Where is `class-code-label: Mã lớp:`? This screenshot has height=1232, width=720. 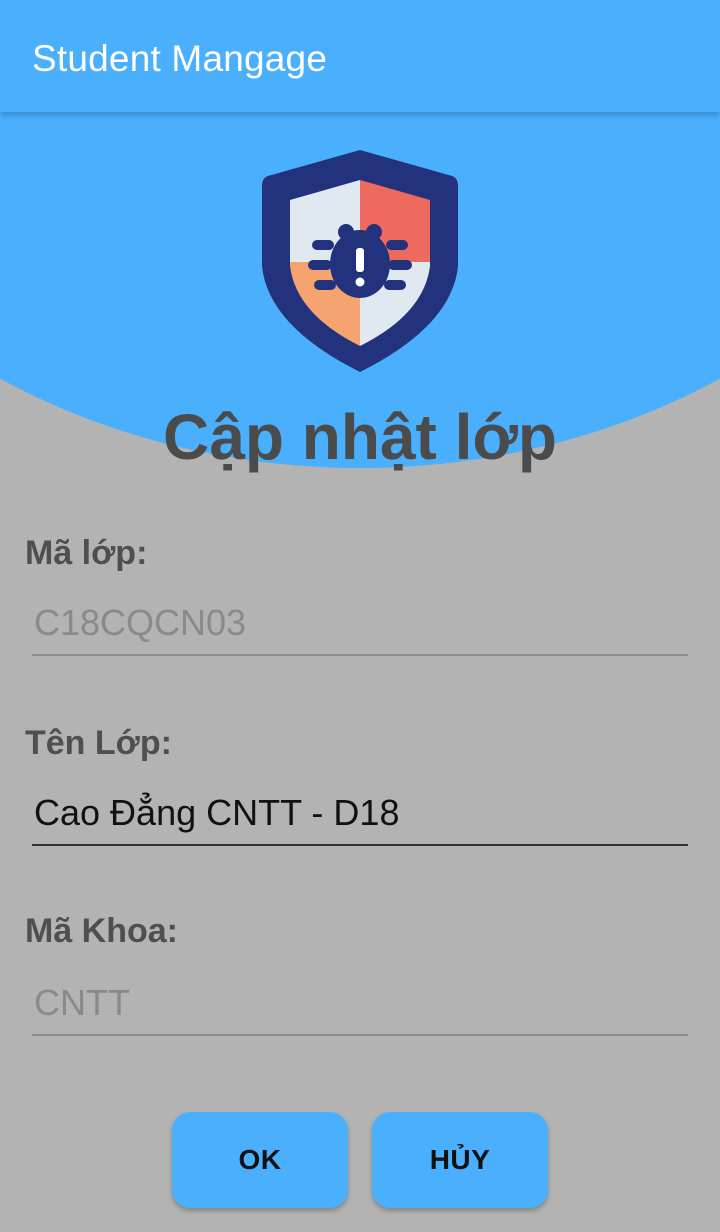
class-code-label: Mã lớp: is located at coordinates (86, 553).